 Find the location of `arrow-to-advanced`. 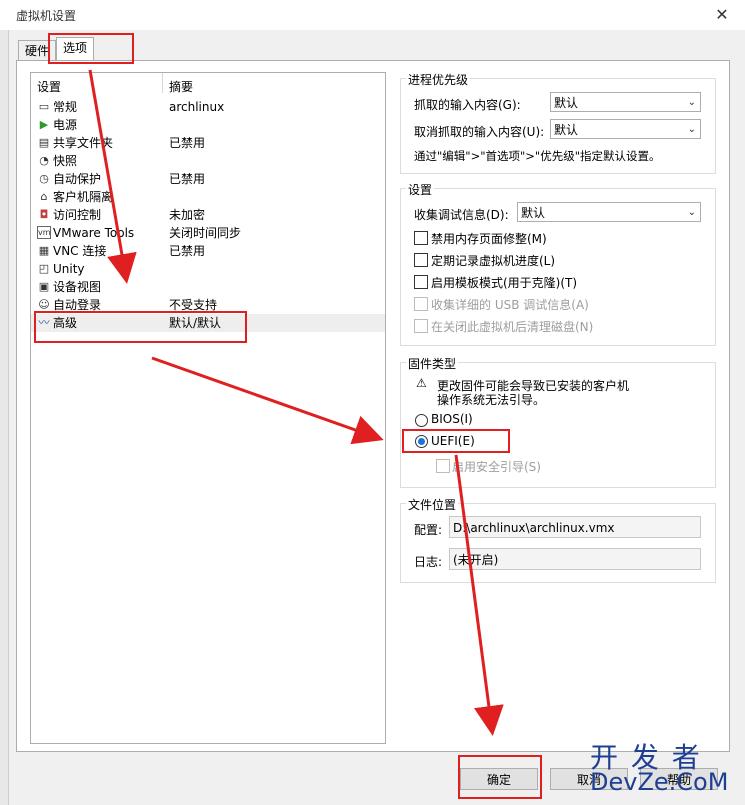

arrow-to-advanced is located at coordinates (112, 176).